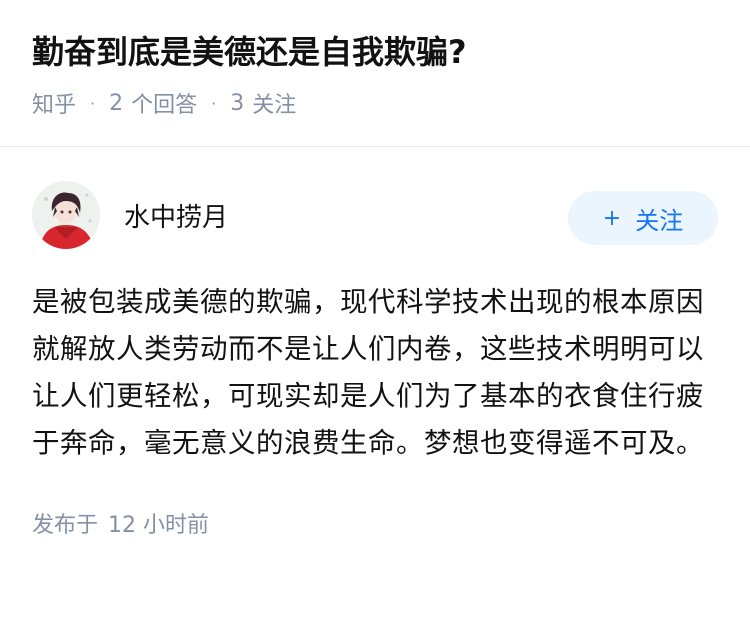  I want to click on question-title: 勤奋到底是美德还是自我欺骗?, so click(375, 52).